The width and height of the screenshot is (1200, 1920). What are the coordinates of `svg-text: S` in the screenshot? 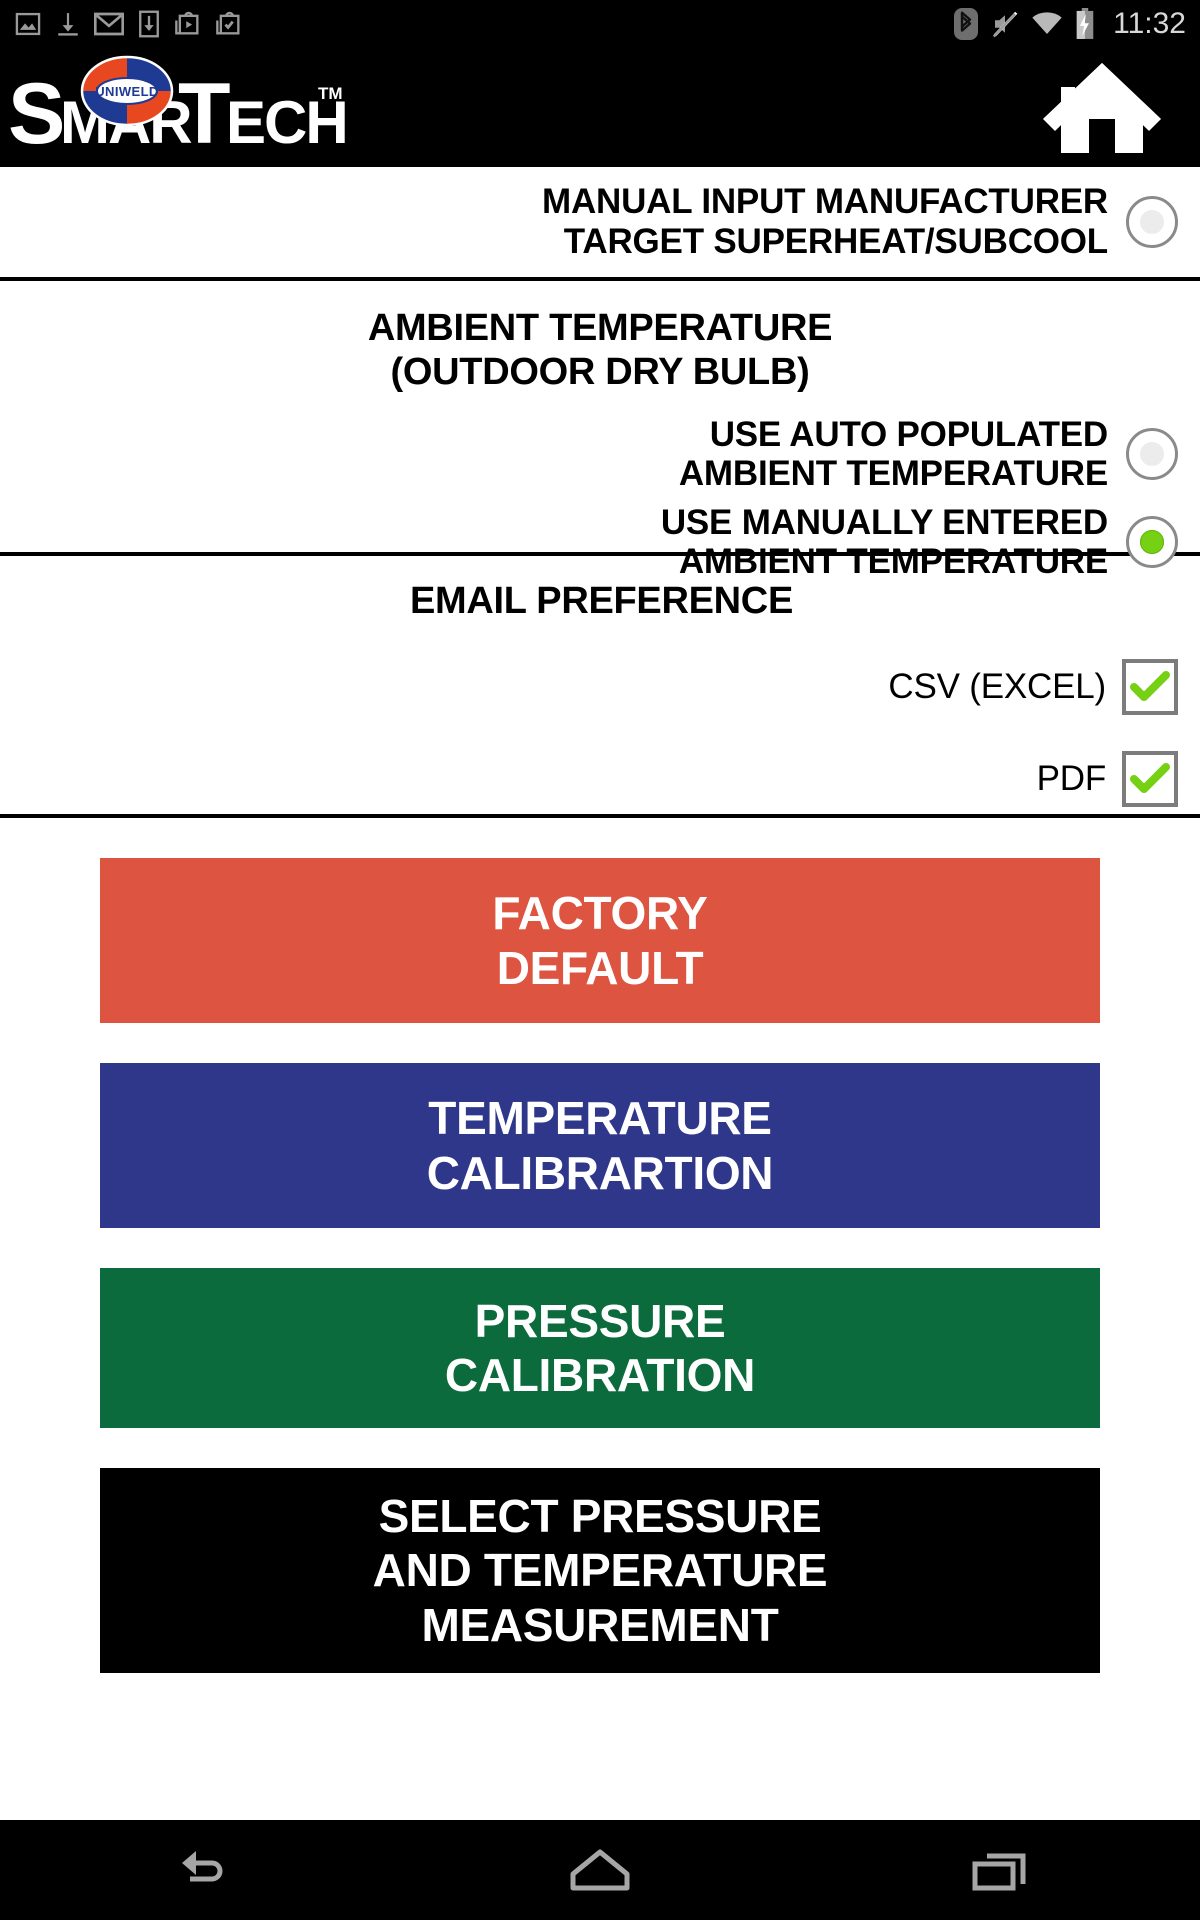 It's located at (35, 114).